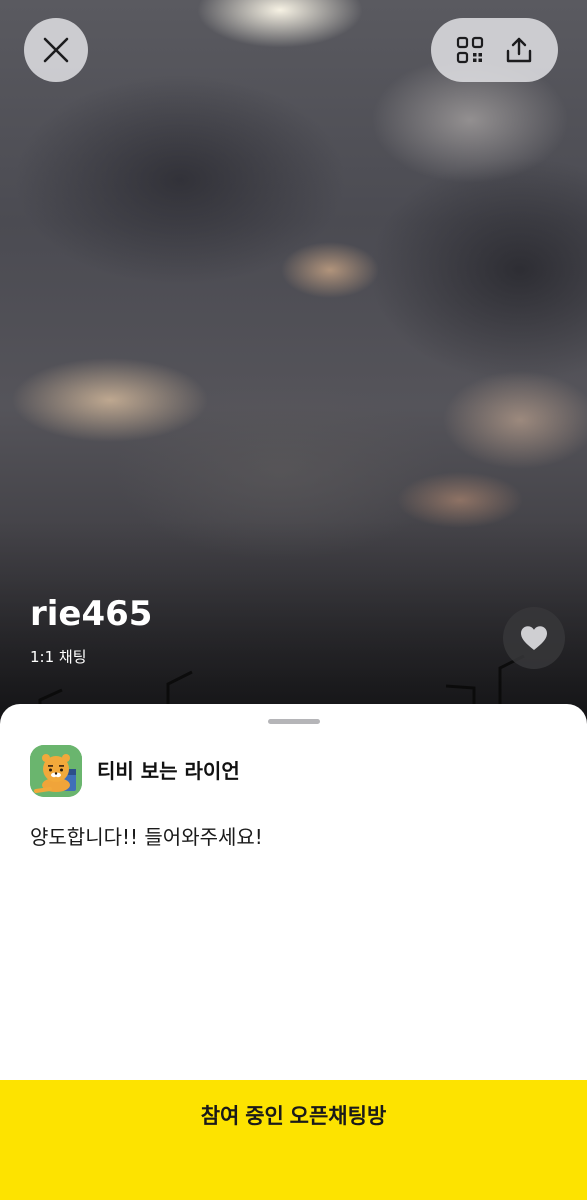 This screenshot has height=1200, width=587. What do you see at coordinates (168, 771) in the screenshot?
I see `host-name: 티비 보는 라이언` at bounding box center [168, 771].